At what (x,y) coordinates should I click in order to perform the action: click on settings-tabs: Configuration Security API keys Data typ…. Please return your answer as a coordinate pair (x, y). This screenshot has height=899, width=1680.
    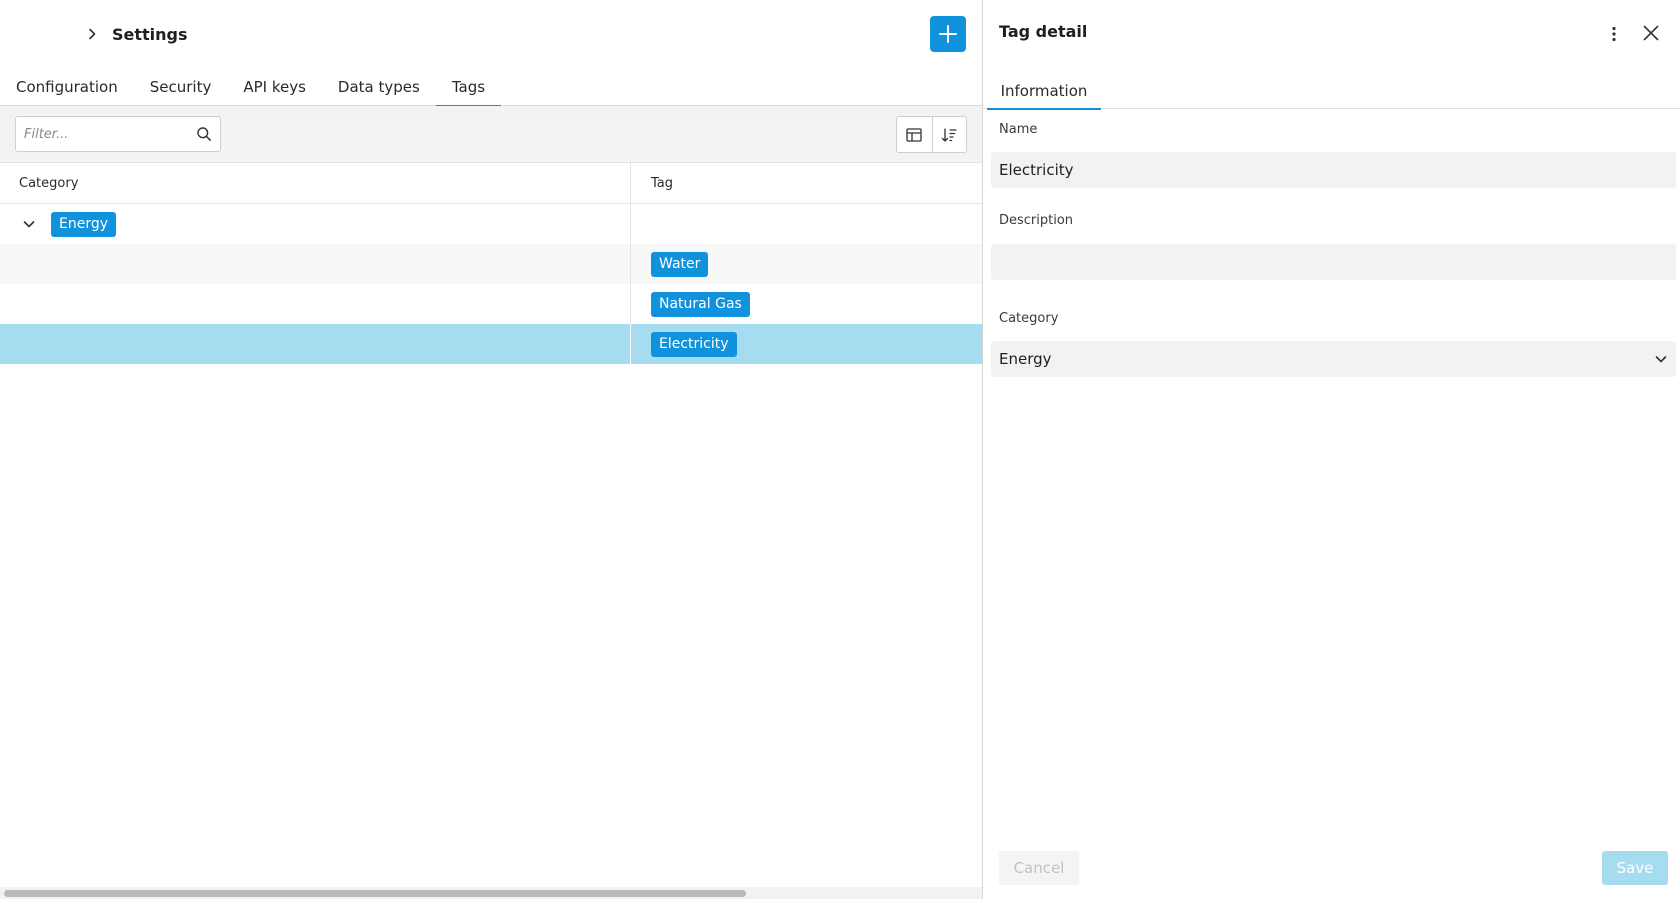
    Looking at the image, I should click on (491, 87).